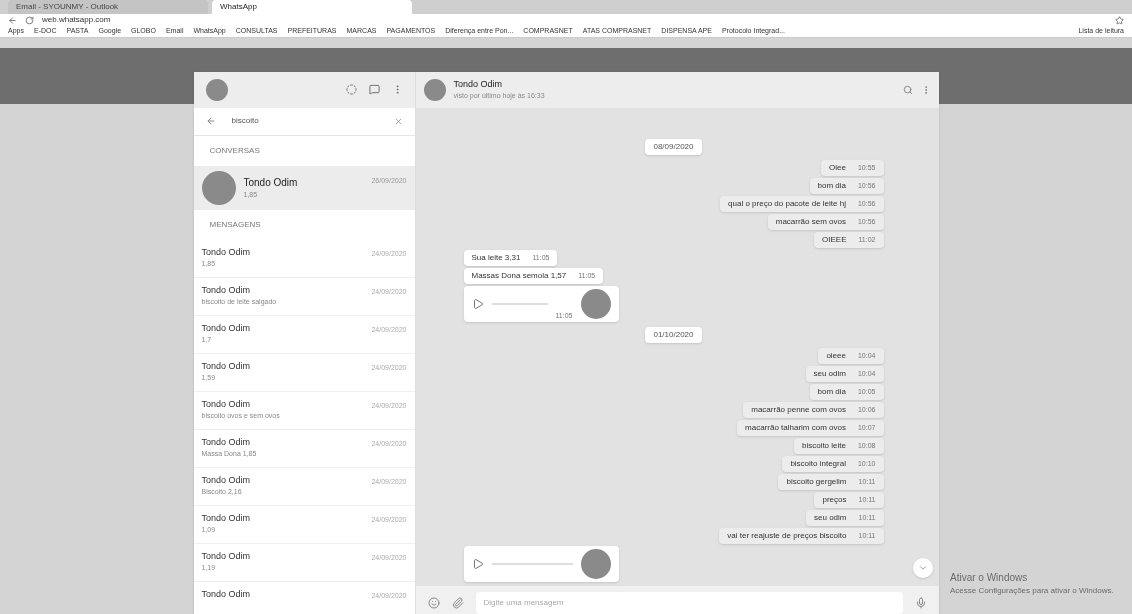 The width and height of the screenshot is (1132, 614). I want to click on emoji-icon, so click(433, 602).